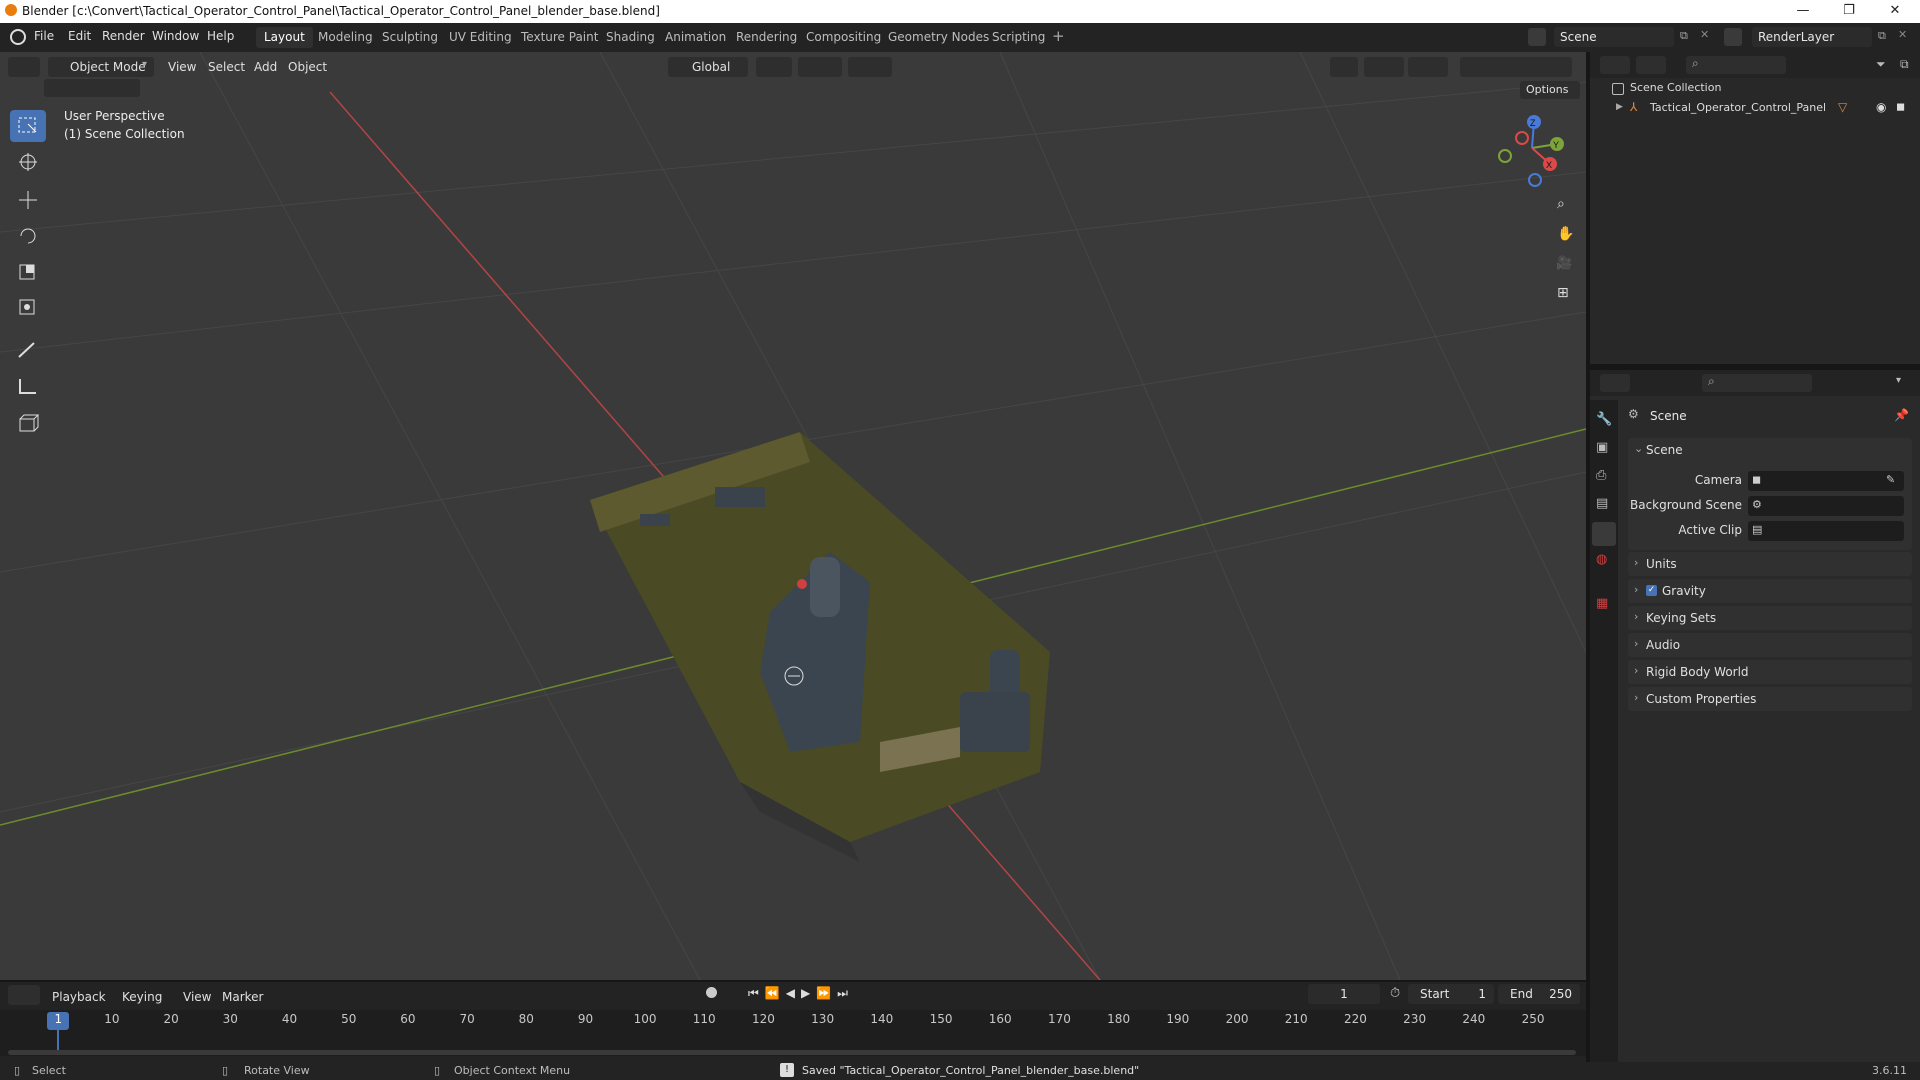 The image size is (1920, 1080). What do you see at coordinates (101, 67) in the screenshot?
I see `mode-select: Object Mode ▾` at bounding box center [101, 67].